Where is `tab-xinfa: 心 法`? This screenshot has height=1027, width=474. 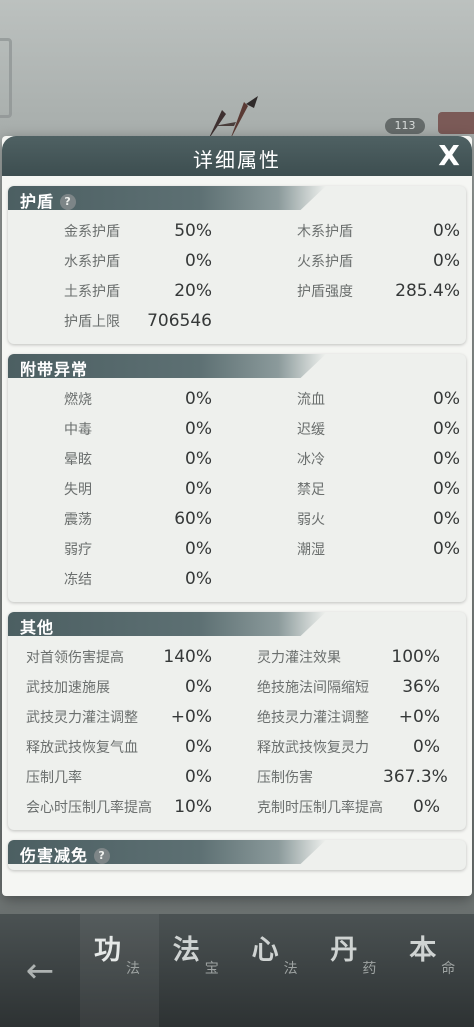
tab-xinfa: 心 法 is located at coordinates (277, 970).